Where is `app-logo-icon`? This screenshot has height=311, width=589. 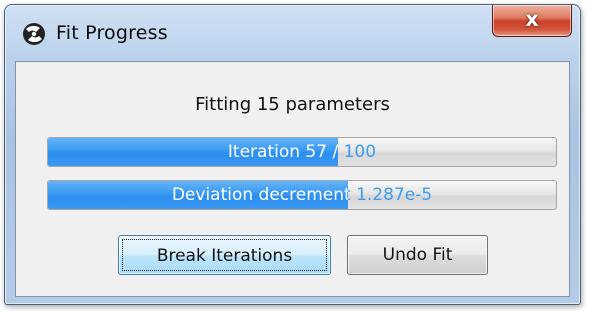 app-logo-icon is located at coordinates (34, 34).